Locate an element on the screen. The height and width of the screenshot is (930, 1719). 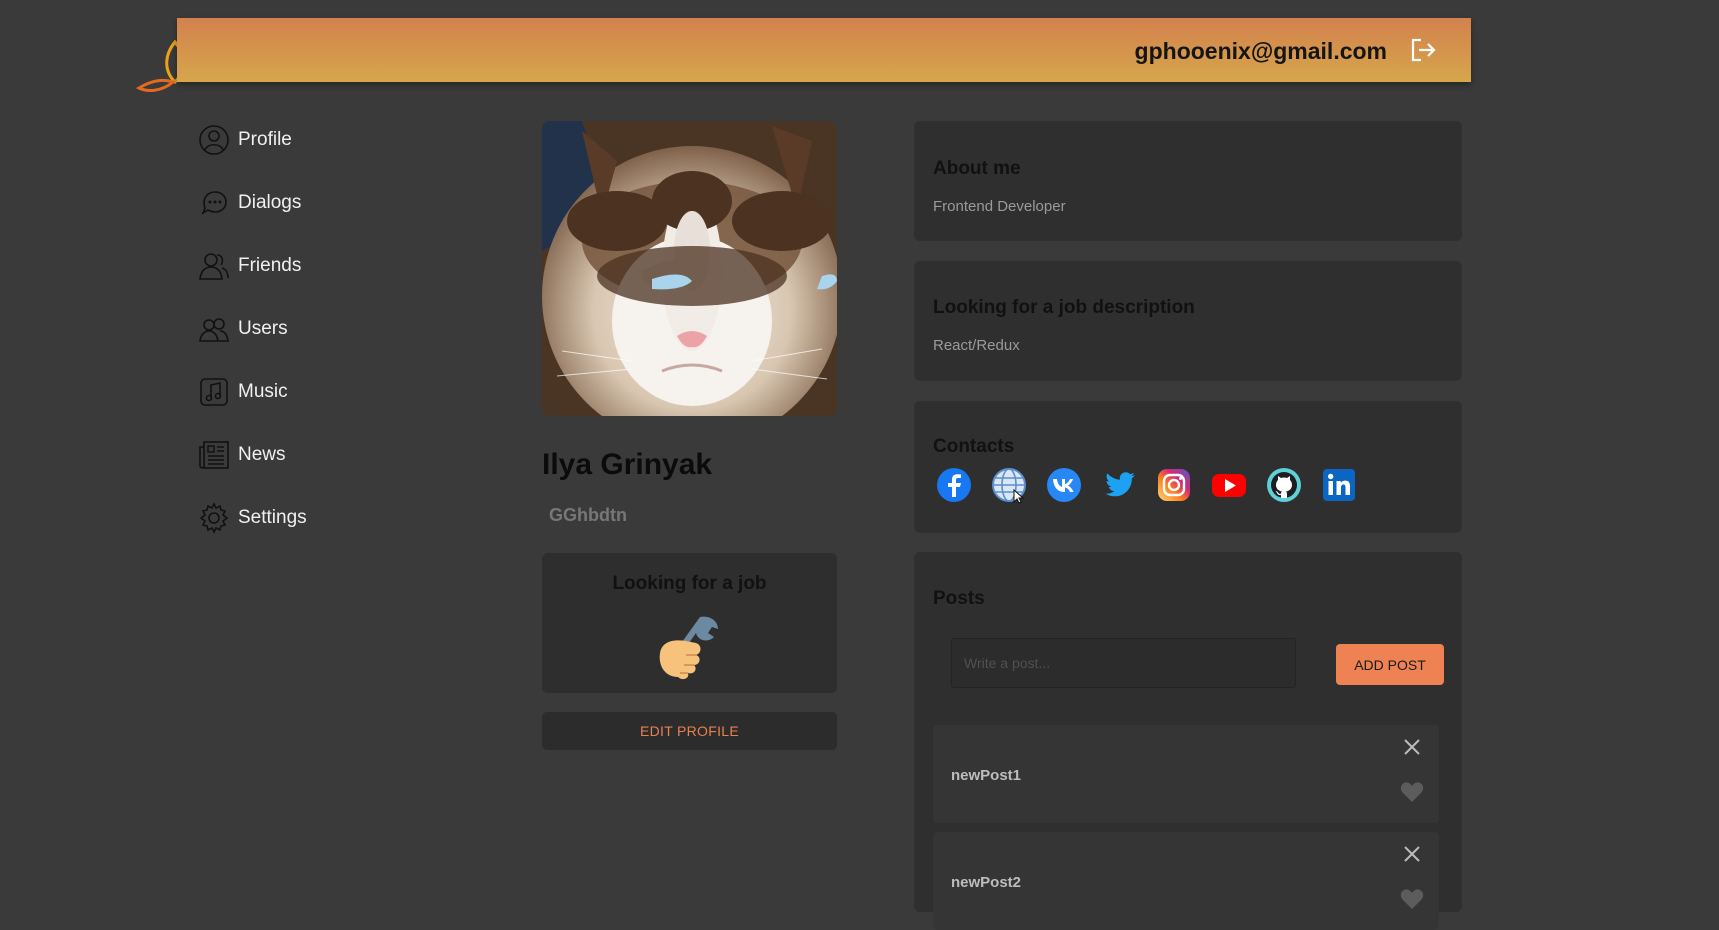
sidebar-item-dialogs: Dialogs is located at coordinates (252, 202).